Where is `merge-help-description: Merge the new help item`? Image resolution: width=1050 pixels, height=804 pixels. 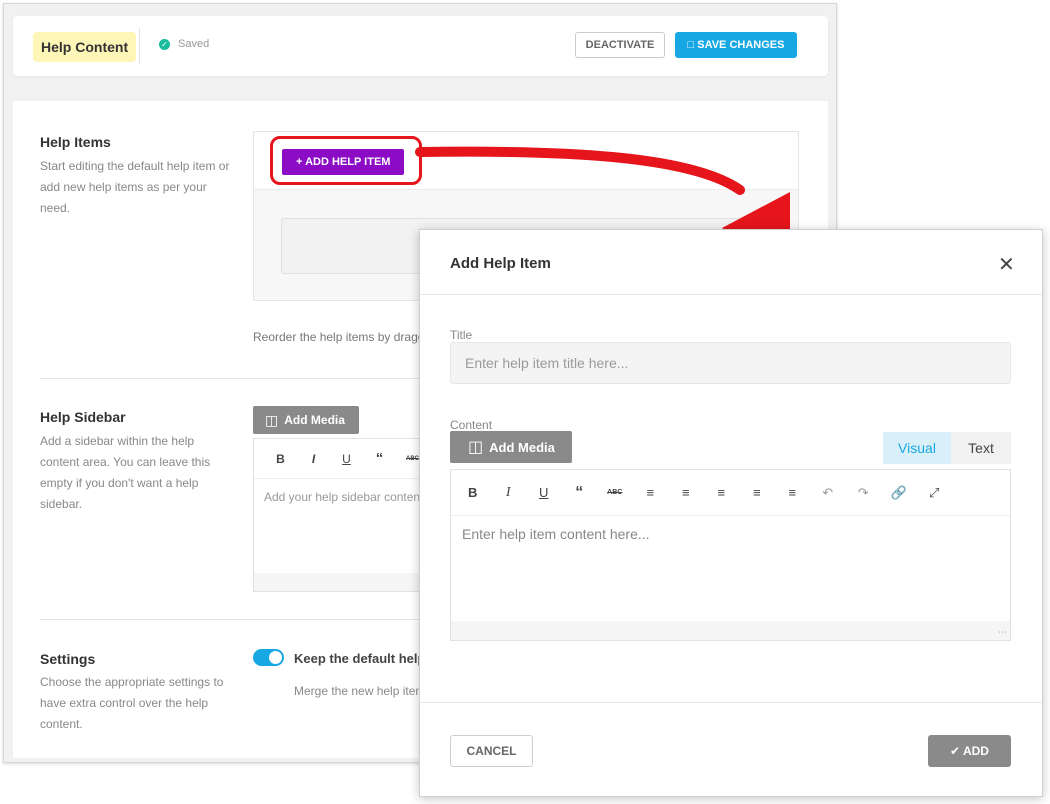 merge-help-description: Merge the new help item is located at coordinates (360, 691).